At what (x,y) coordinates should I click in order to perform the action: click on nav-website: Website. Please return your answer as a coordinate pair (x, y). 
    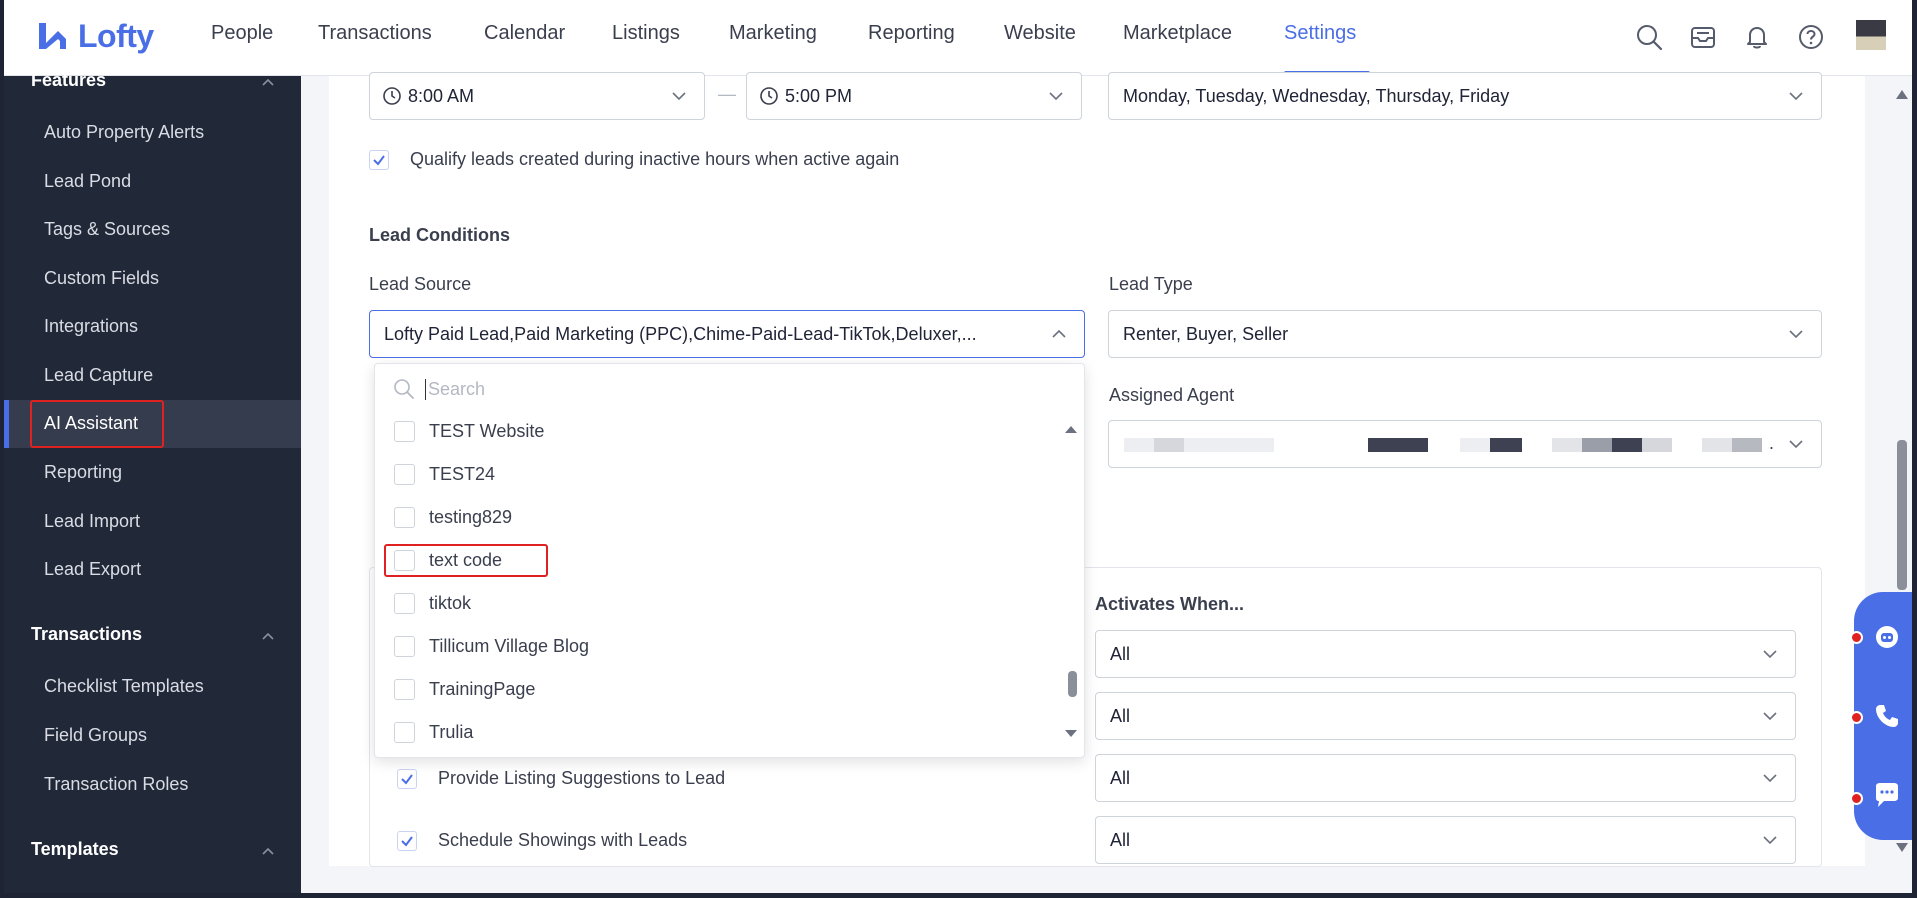
    Looking at the image, I should click on (1040, 33).